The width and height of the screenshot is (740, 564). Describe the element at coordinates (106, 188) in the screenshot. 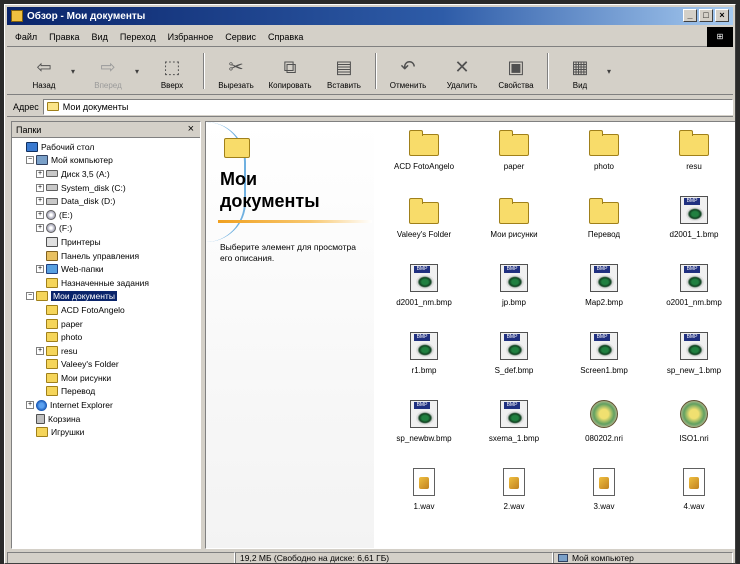

I see `tree-item: + System_disk (C:)` at that location.